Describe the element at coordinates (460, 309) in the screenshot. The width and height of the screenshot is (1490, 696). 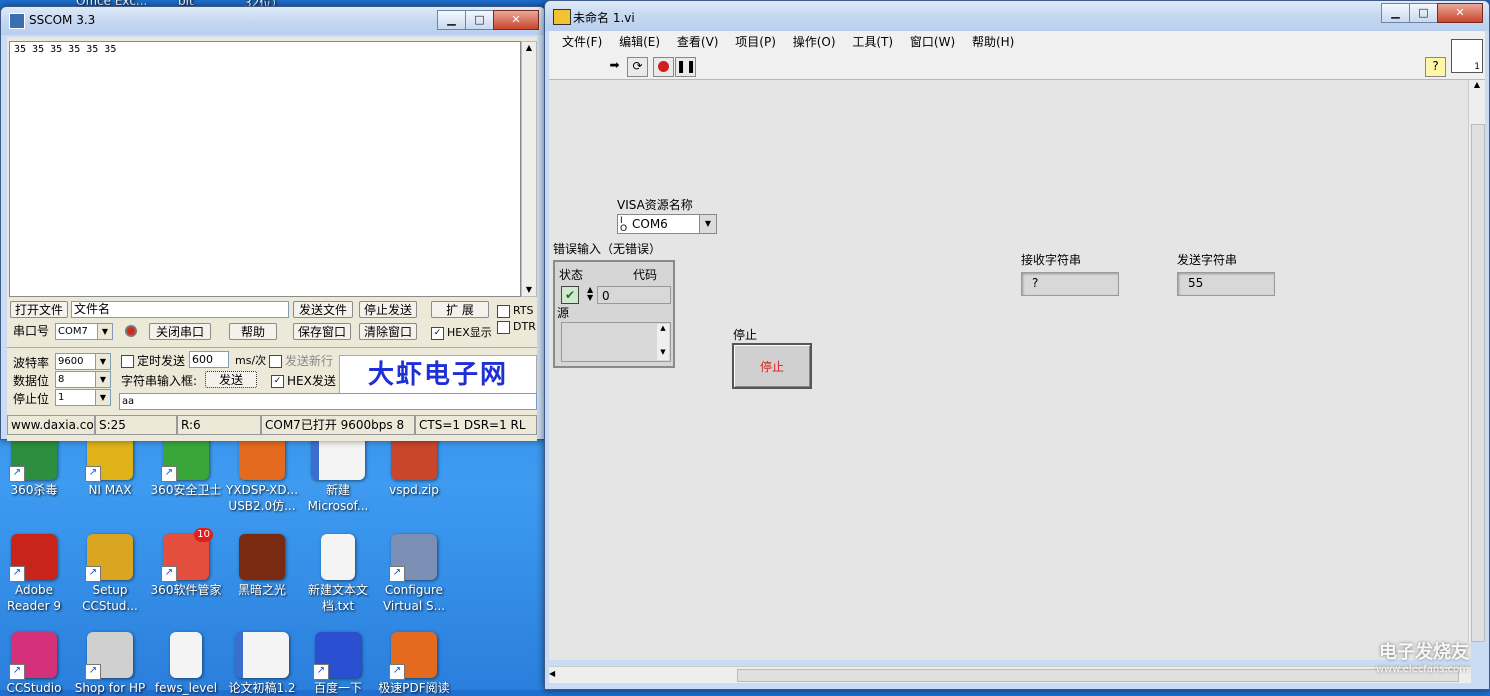
I see `expand-button: 扩 展` at that location.